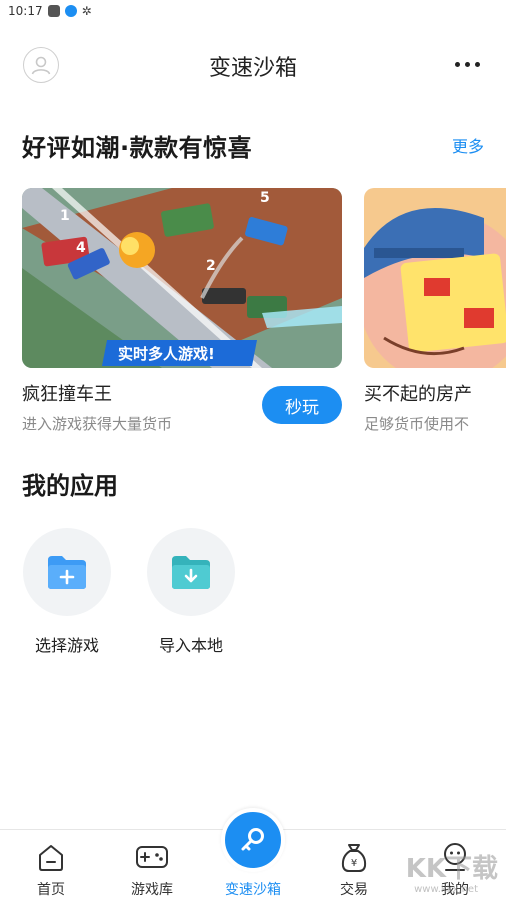 The width and height of the screenshot is (506, 900). I want to click on select-game-label: 选择游戏, so click(66, 645).